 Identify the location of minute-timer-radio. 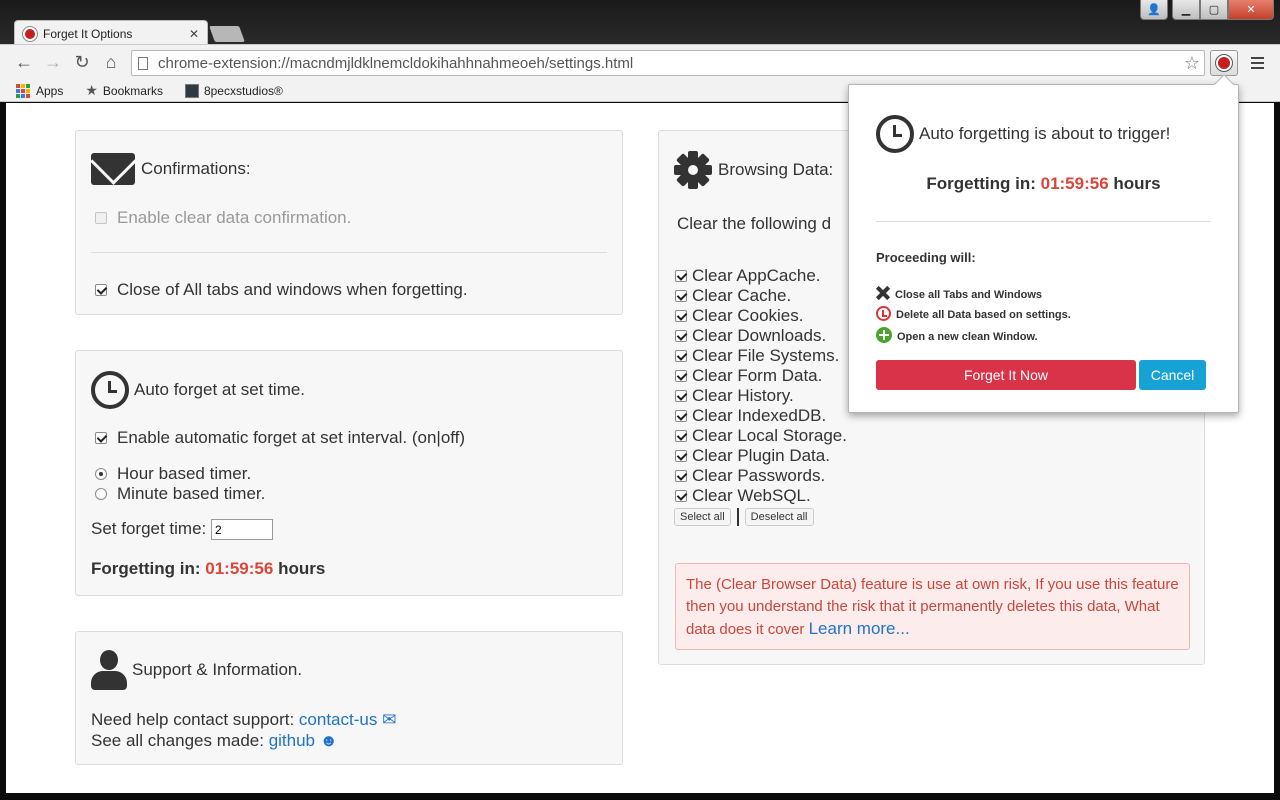
(101, 494).